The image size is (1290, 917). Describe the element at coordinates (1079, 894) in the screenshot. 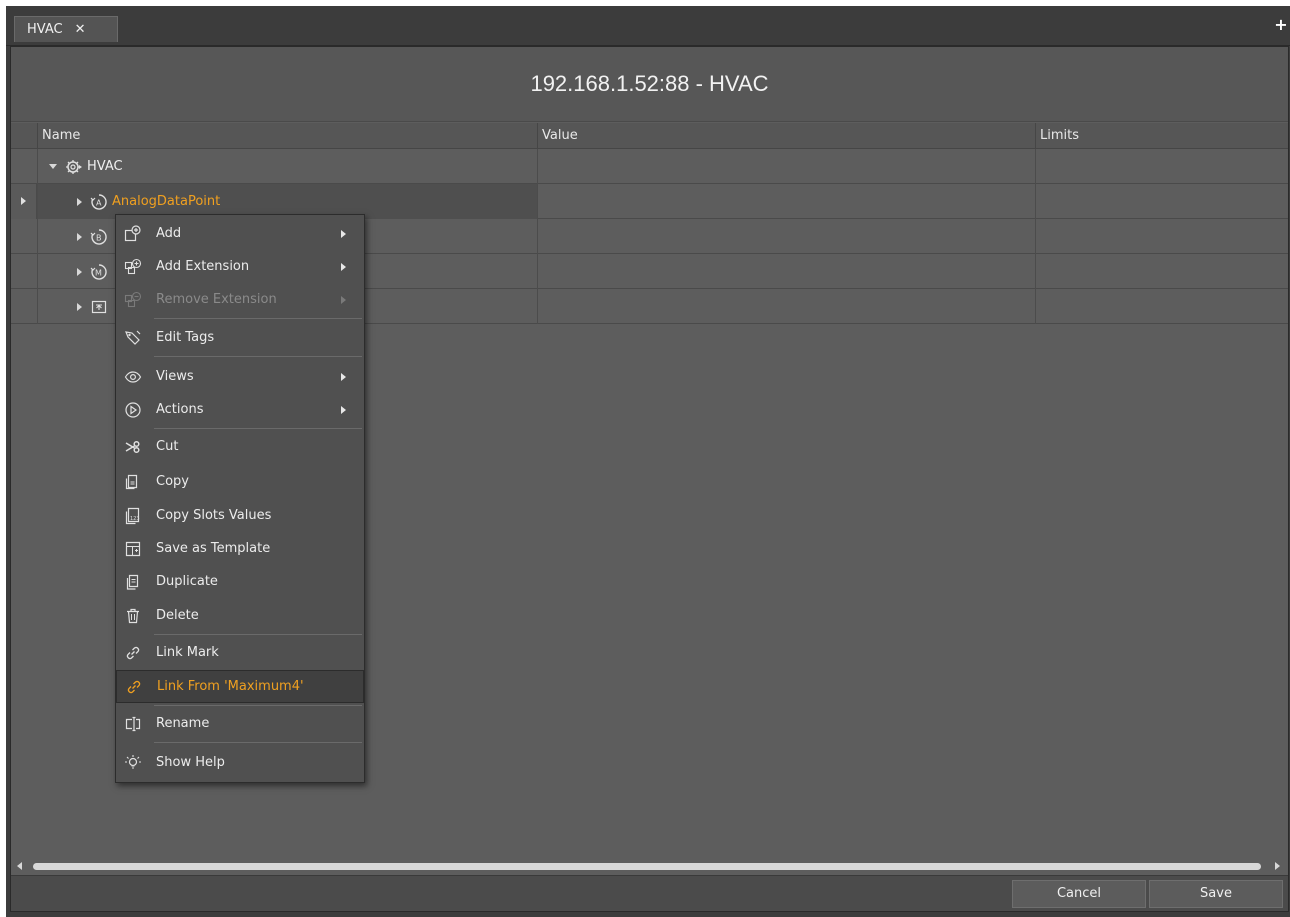

I see `cancel-button: Cancel` at that location.